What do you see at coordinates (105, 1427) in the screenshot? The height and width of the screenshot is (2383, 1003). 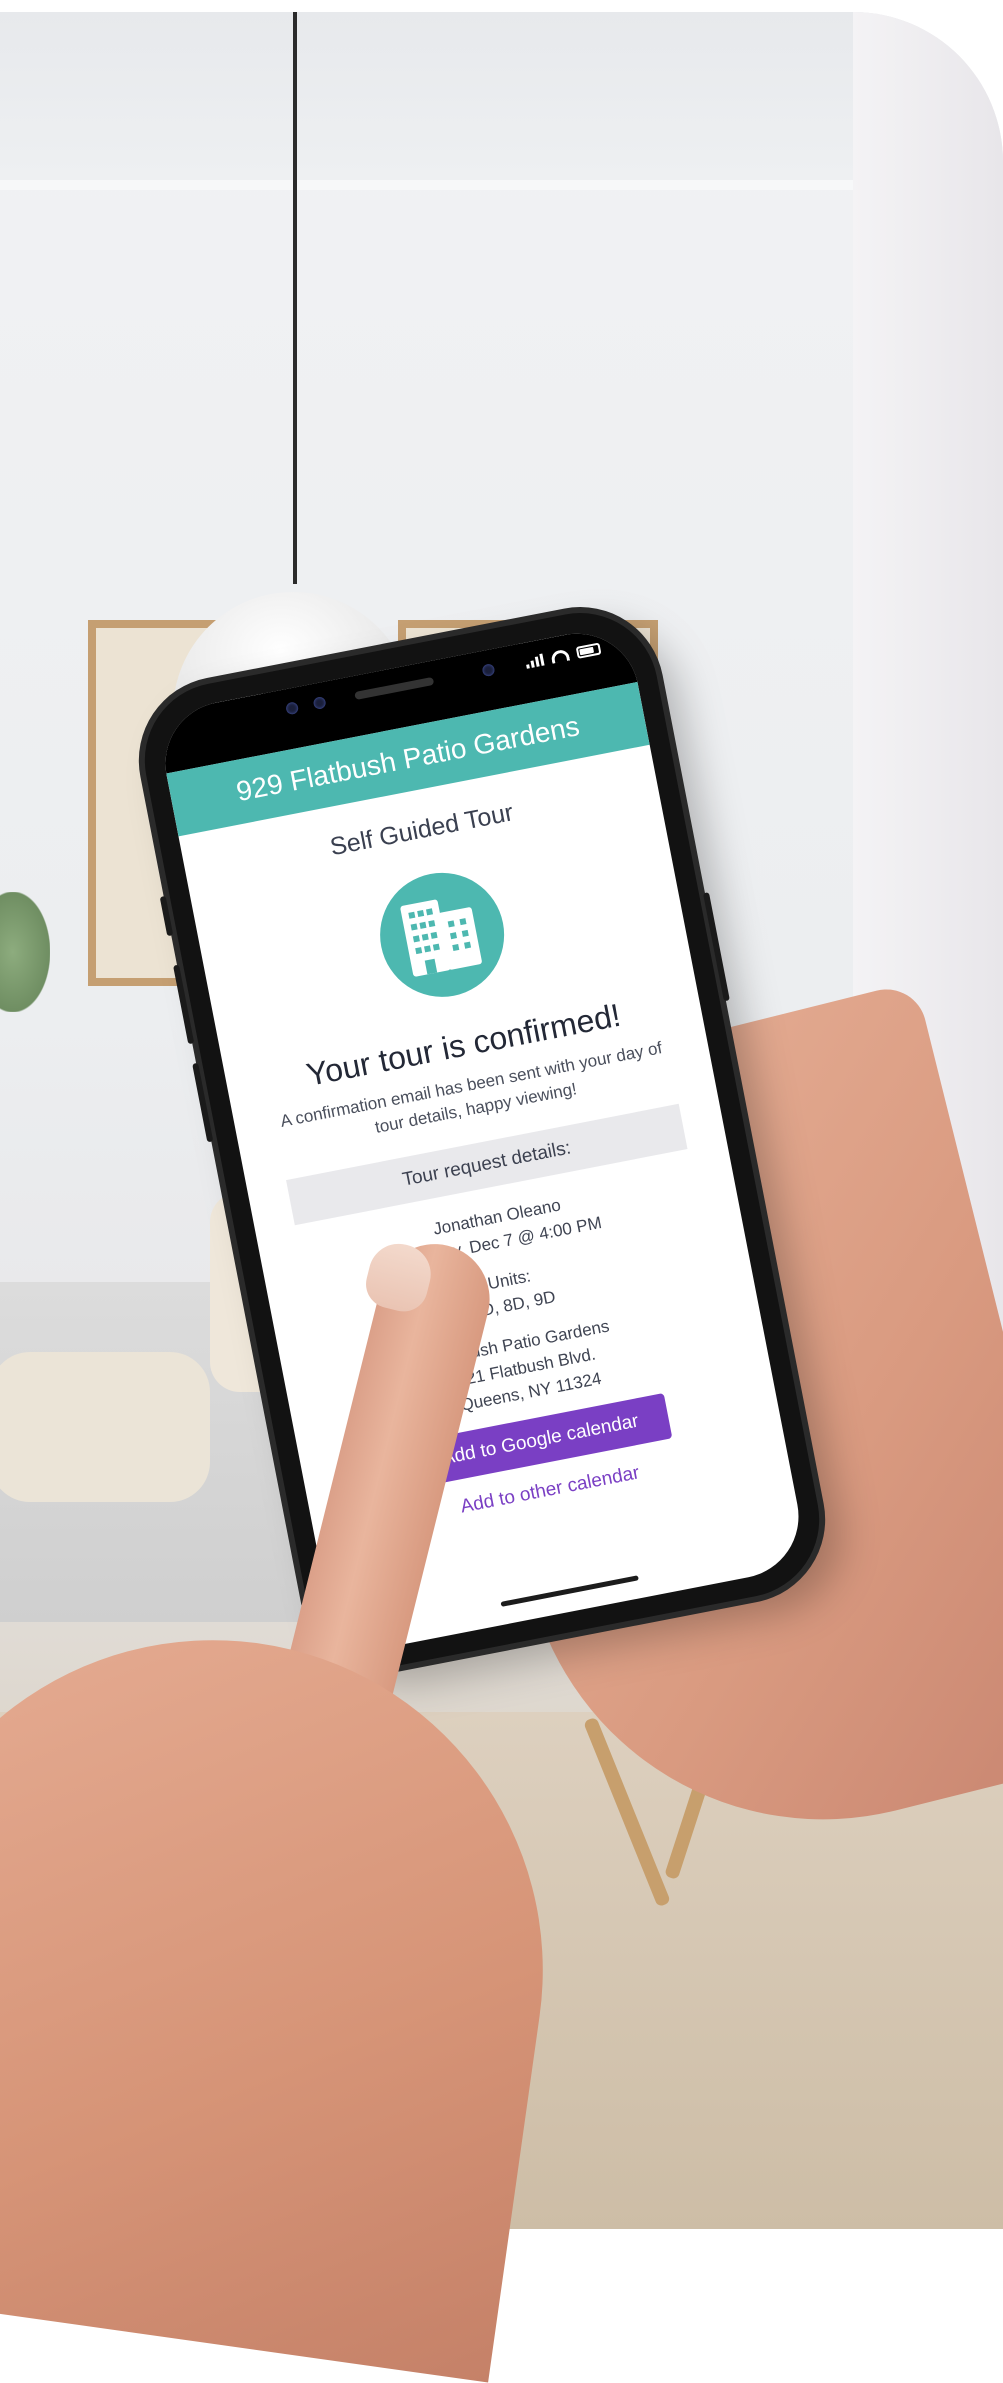 I see `pillow` at bounding box center [105, 1427].